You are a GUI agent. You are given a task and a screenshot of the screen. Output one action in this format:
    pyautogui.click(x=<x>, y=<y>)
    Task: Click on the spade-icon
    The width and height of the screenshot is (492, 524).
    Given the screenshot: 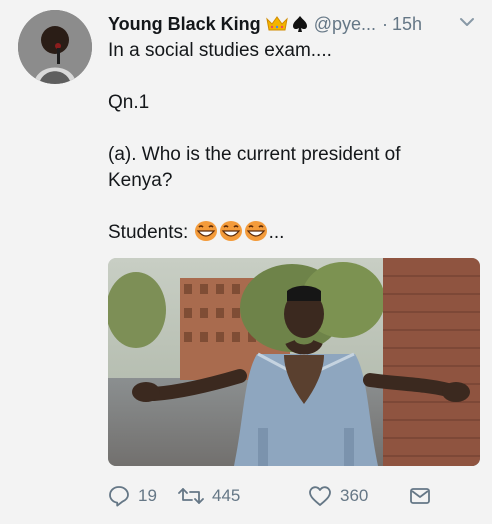 What is the action you would take?
    pyautogui.click(x=299, y=24)
    